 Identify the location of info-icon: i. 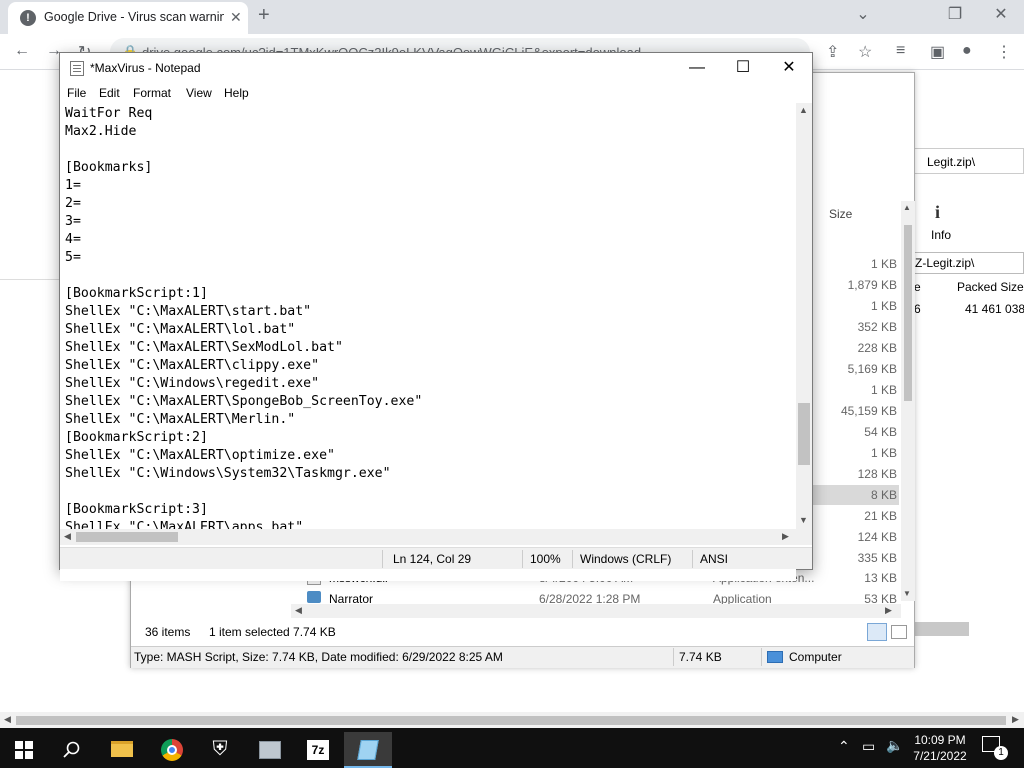
(937, 212).